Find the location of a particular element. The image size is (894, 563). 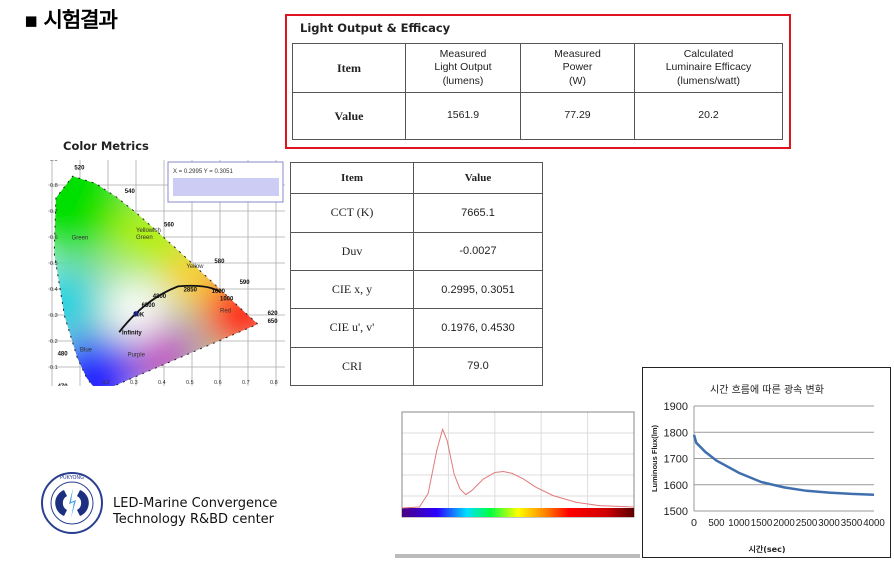

x-axis-label: 시간(sec) is located at coordinates (767, 549).